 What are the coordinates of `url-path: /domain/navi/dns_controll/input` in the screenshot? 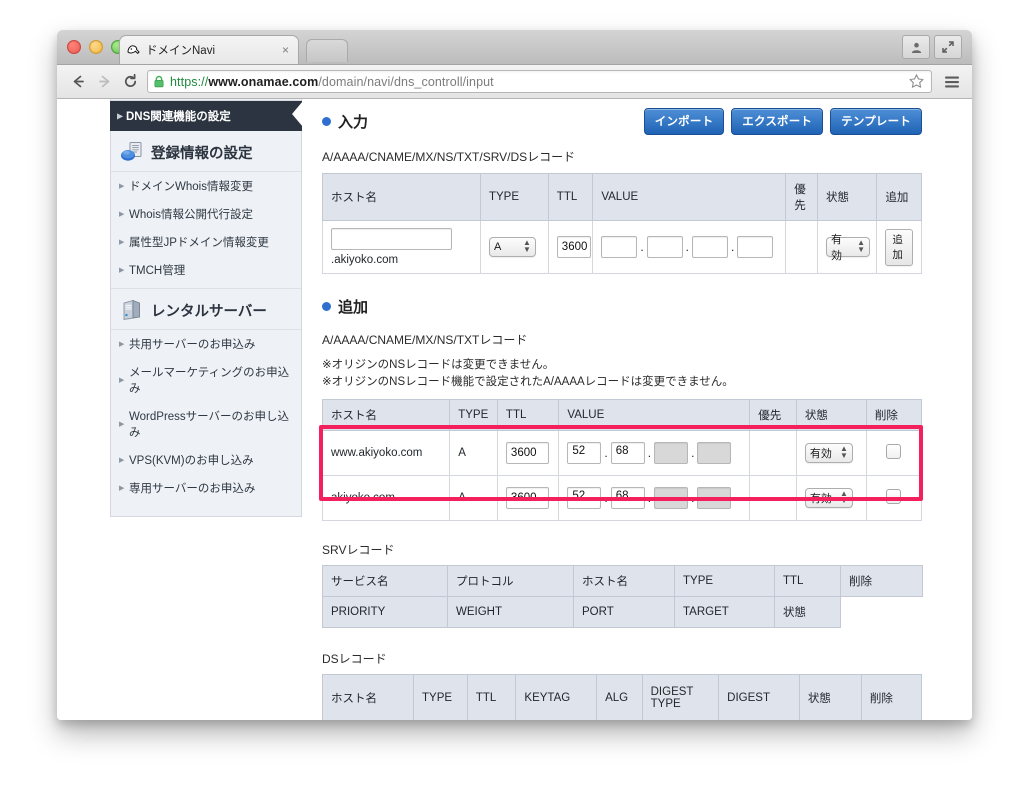 It's located at (406, 81).